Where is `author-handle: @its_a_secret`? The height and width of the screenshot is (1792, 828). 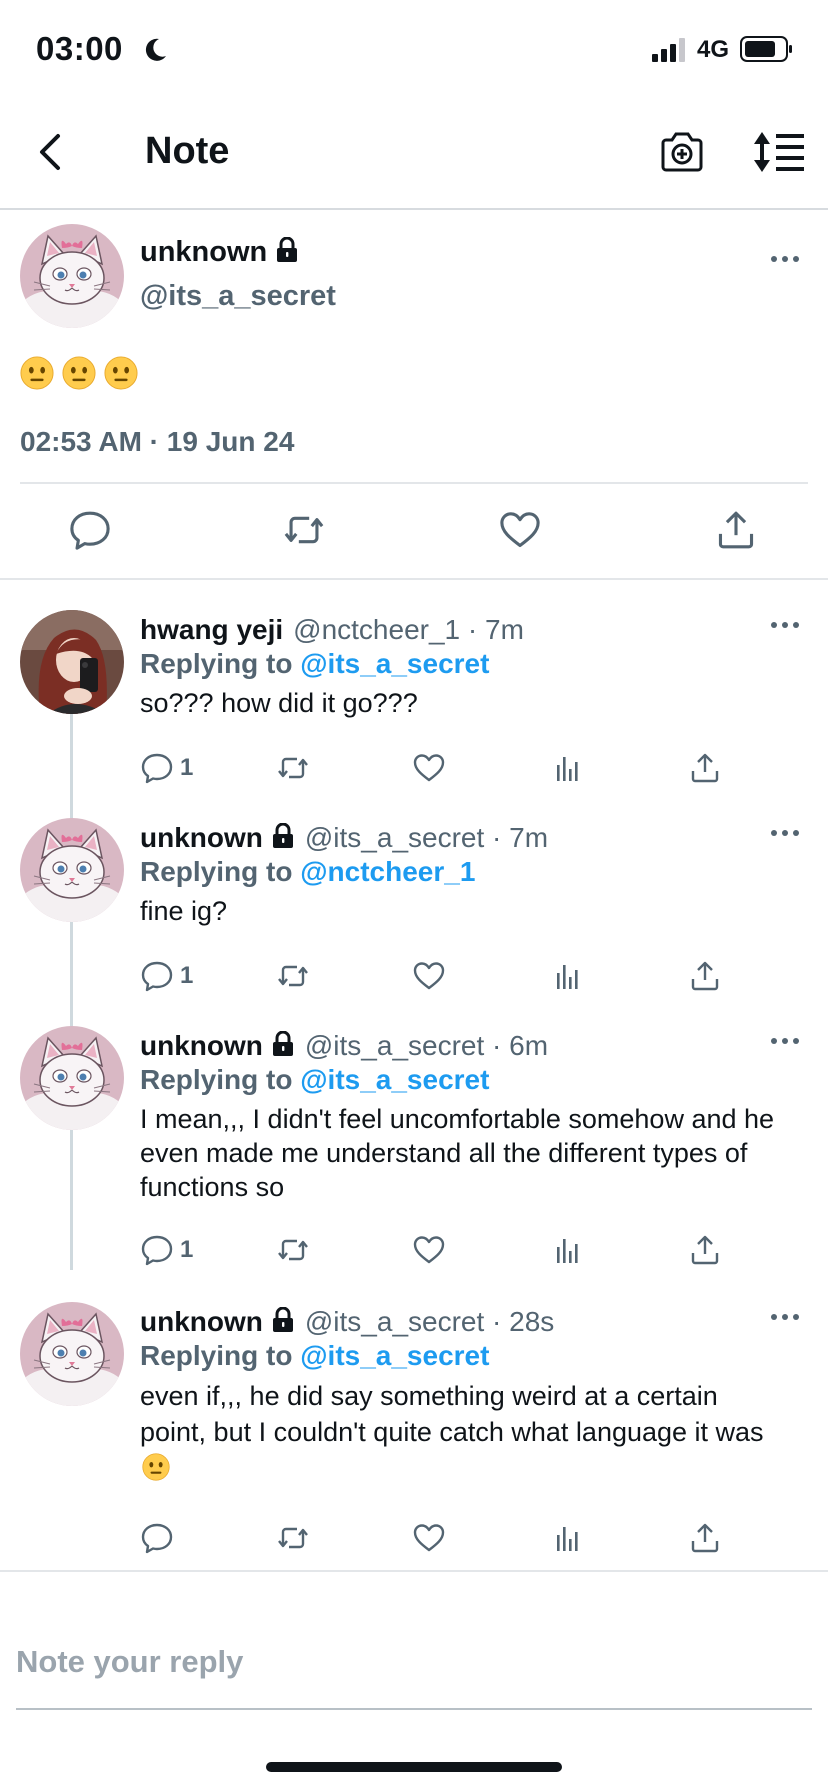
author-handle: @its_a_secret is located at coordinates (238, 296).